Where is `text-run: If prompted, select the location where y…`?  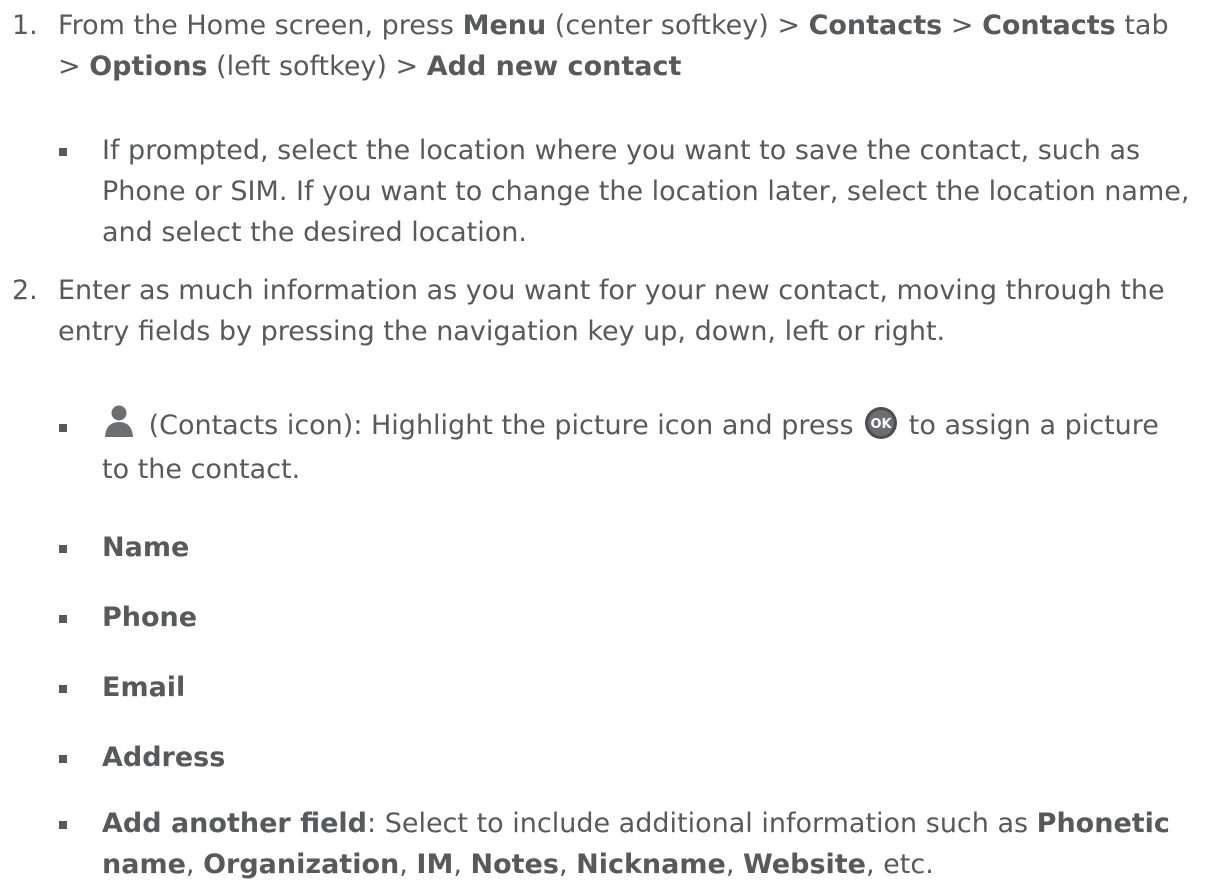
text-run: If prompted, select the location where y… is located at coordinates (646, 191).